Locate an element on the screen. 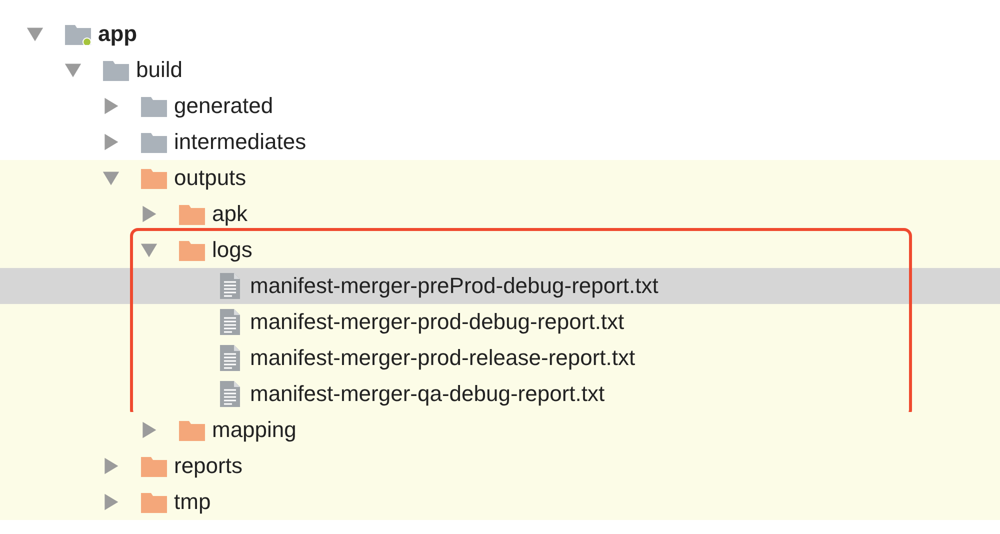  item-name: manifest-merger-prod-release-report.txt is located at coordinates (443, 358).